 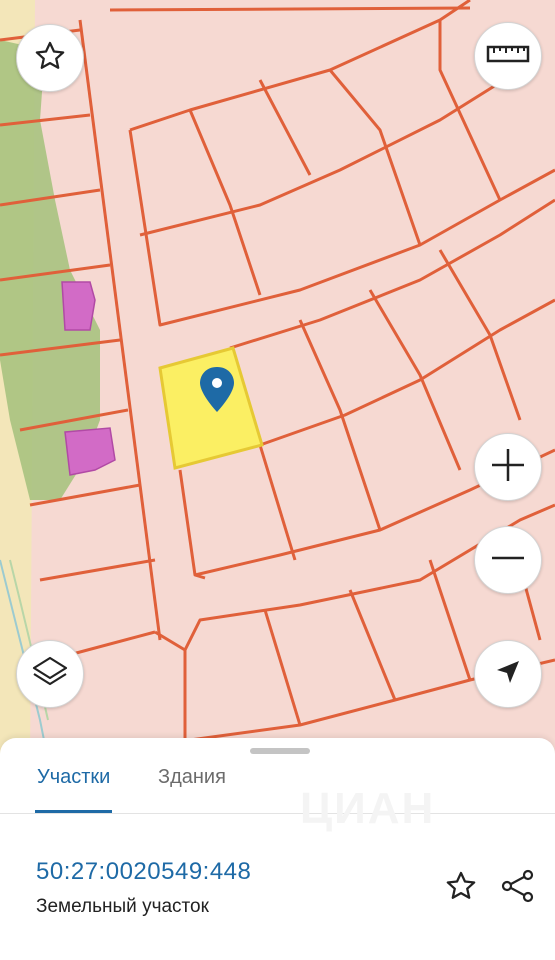 I want to click on tab-buildings-label: Здания, so click(x=192, y=777).